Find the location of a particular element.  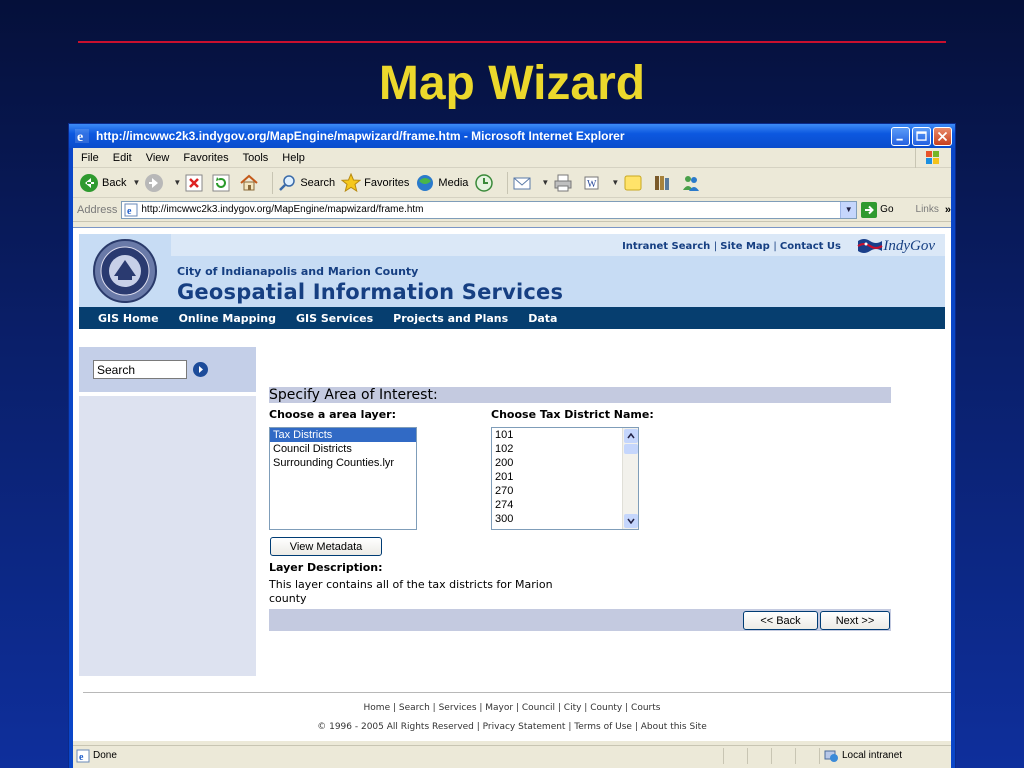

tax-district-listbox: 101 102 200 201 270 274 300 is located at coordinates (565, 478).